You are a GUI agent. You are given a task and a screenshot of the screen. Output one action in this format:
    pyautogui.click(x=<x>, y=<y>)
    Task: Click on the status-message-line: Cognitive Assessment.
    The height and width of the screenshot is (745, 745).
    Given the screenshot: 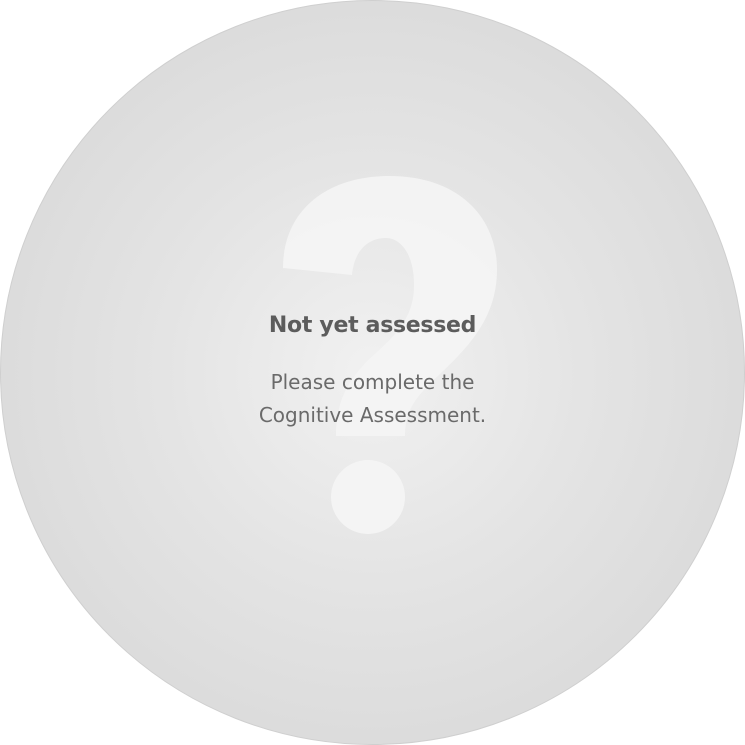 What is the action you would take?
    pyautogui.click(x=372, y=415)
    